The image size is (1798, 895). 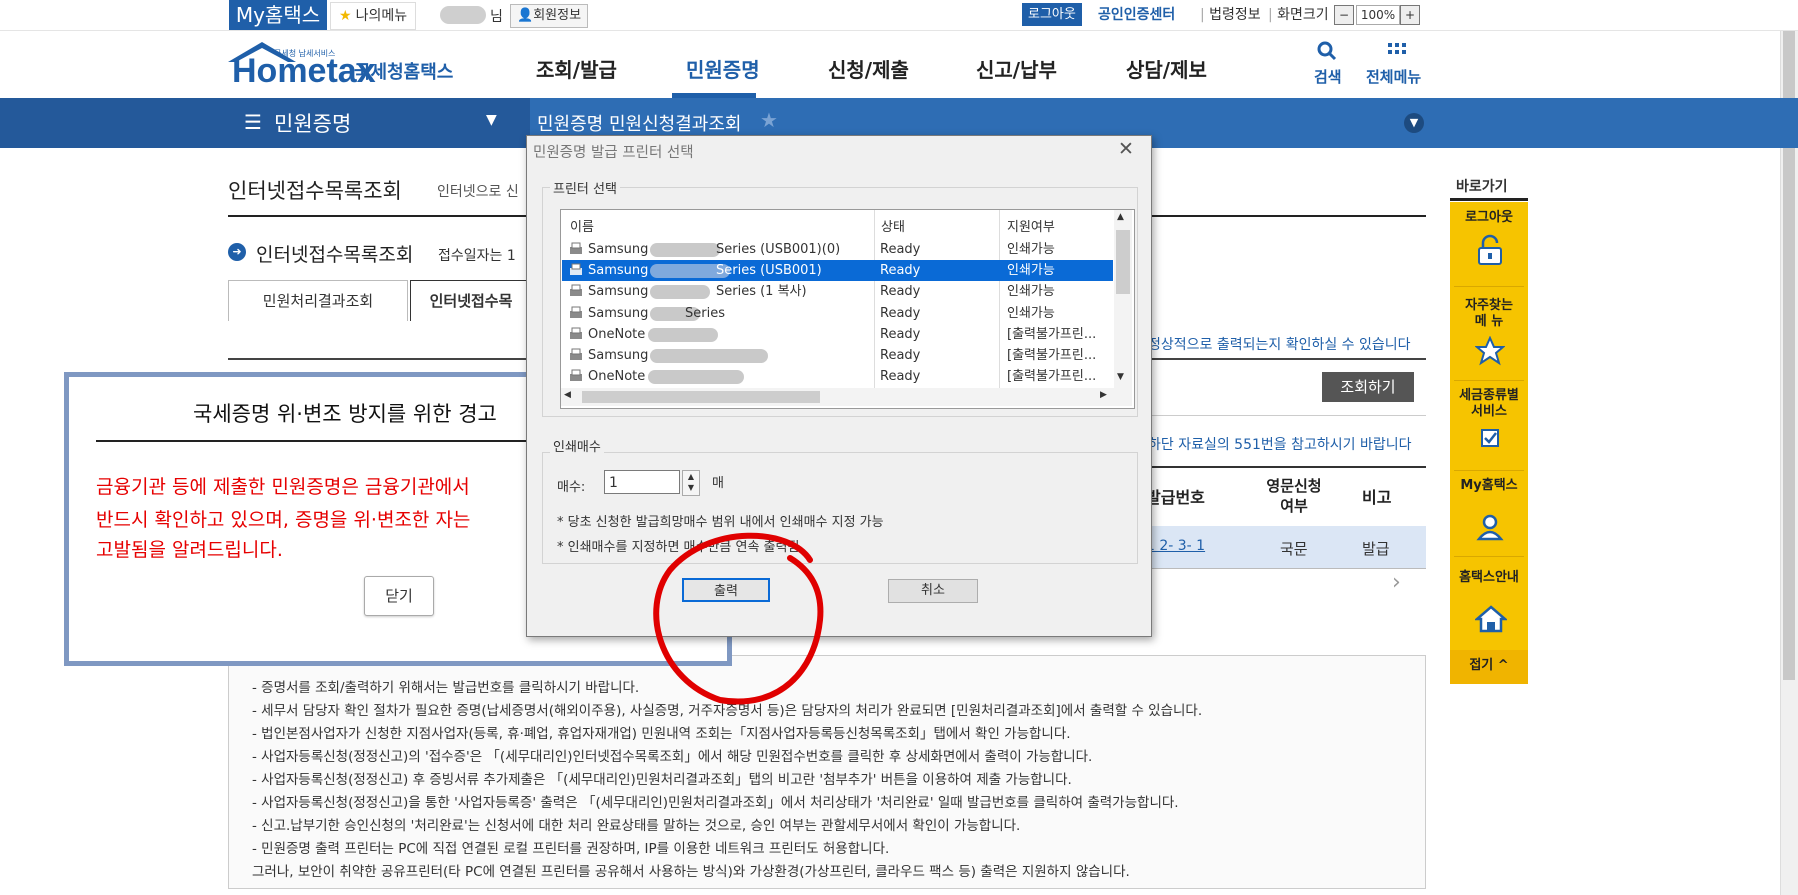 What do you see at coordinates (1016, 68) in the screenshot?
I see `gnb-filing: 신고/납부` at bounding box center [1016, 68].